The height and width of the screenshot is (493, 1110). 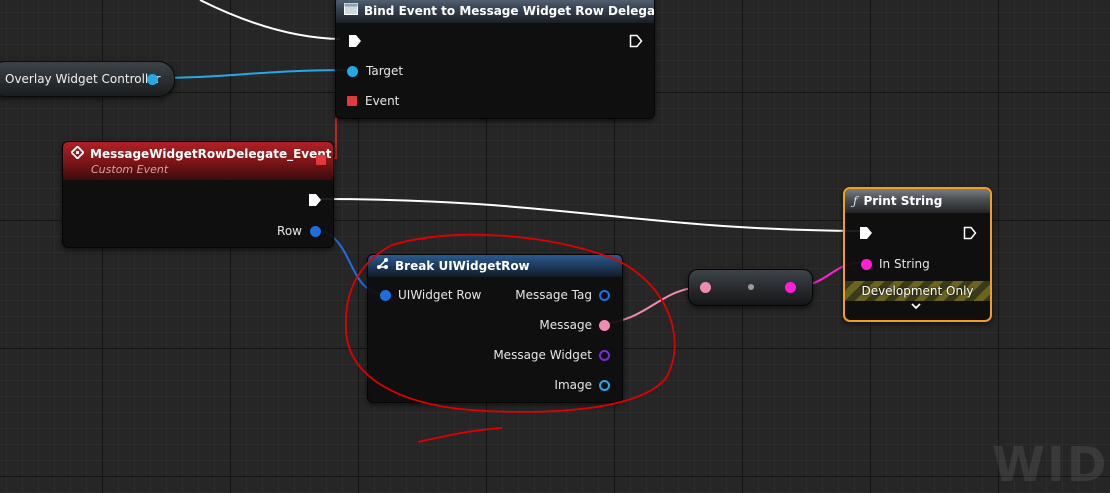 What do you see at coordinates (152, 79) in the screenshot?
I see `overlay-widget-controller-output-pin` at bounding box center [152, 79].